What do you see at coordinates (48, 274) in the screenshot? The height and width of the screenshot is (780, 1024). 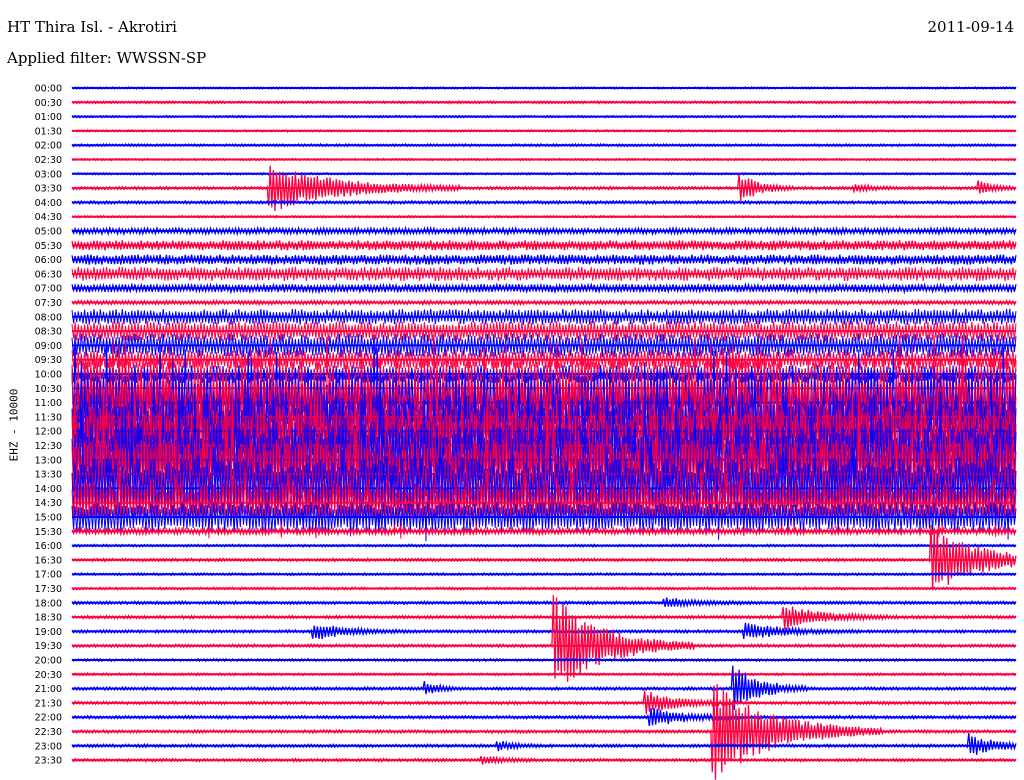 I see `time-label: 06:30` at bounding box center [48, 274].